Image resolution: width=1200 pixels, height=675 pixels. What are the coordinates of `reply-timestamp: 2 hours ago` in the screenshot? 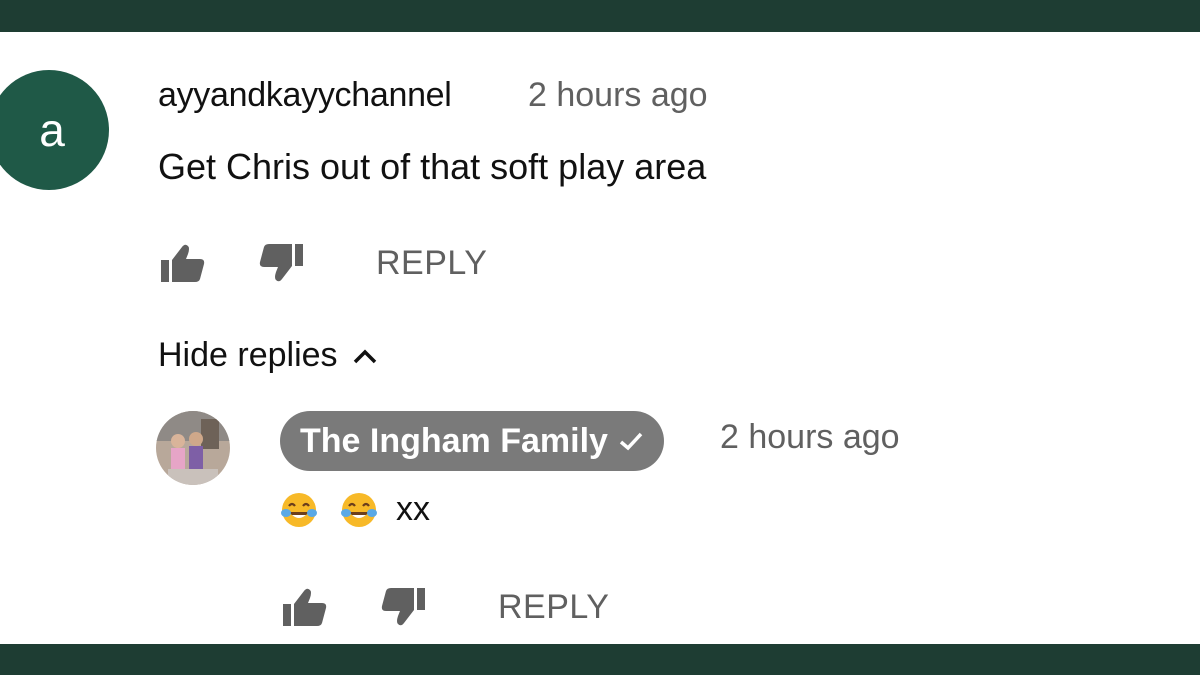 It's located at (810, 437).